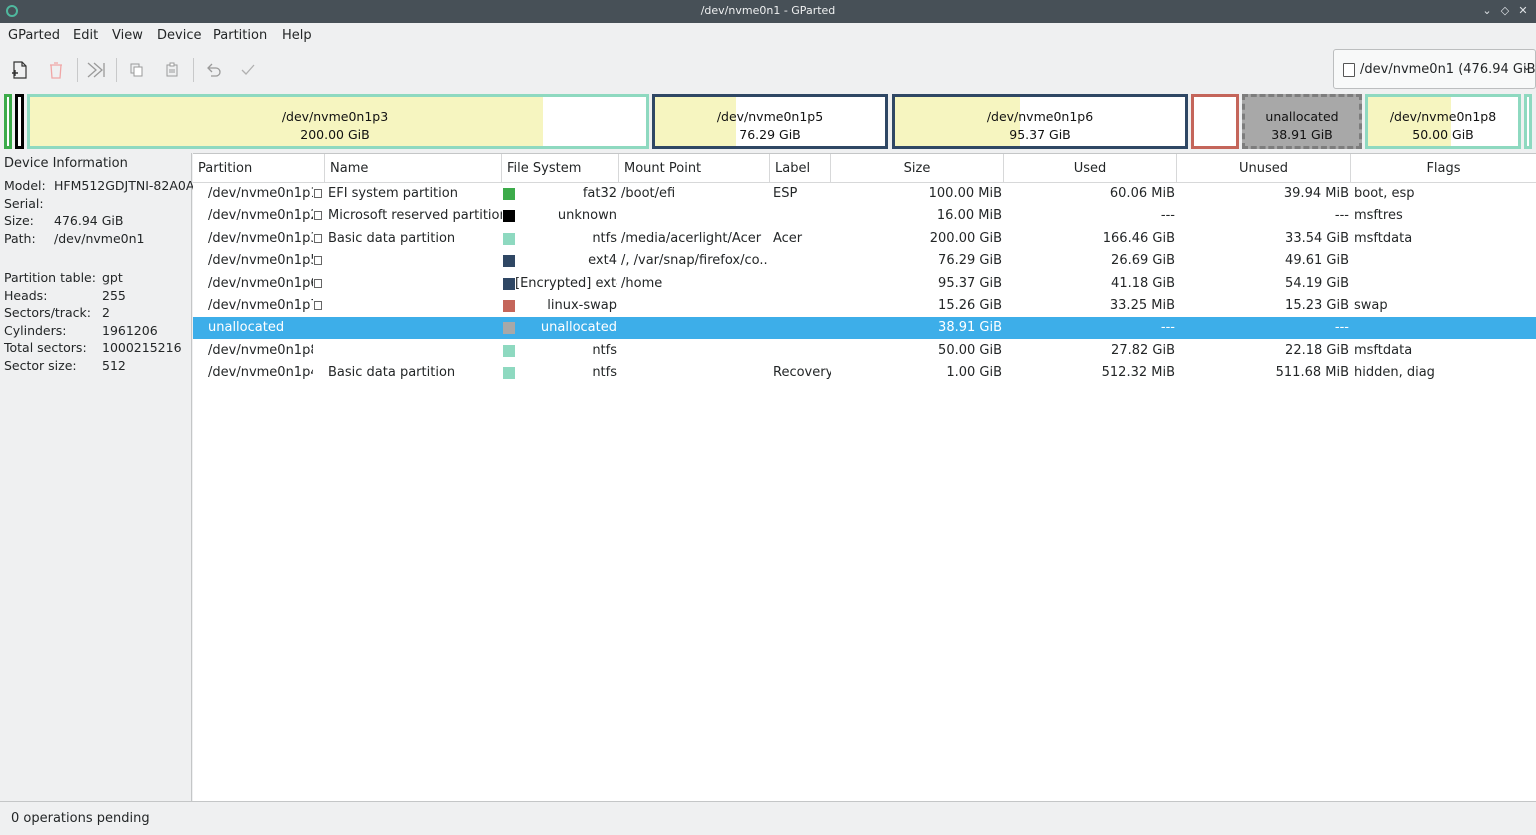  I want to click on disk-segment-p2, so click(19, 121).